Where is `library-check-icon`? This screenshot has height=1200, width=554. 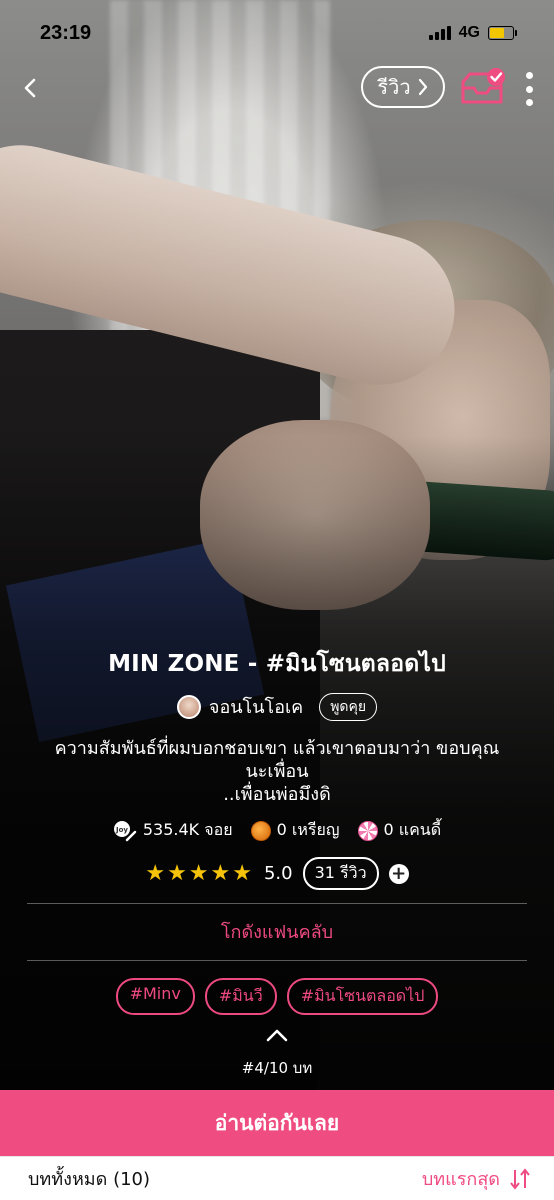 library-check-icon is located at coordinates (483, 86).